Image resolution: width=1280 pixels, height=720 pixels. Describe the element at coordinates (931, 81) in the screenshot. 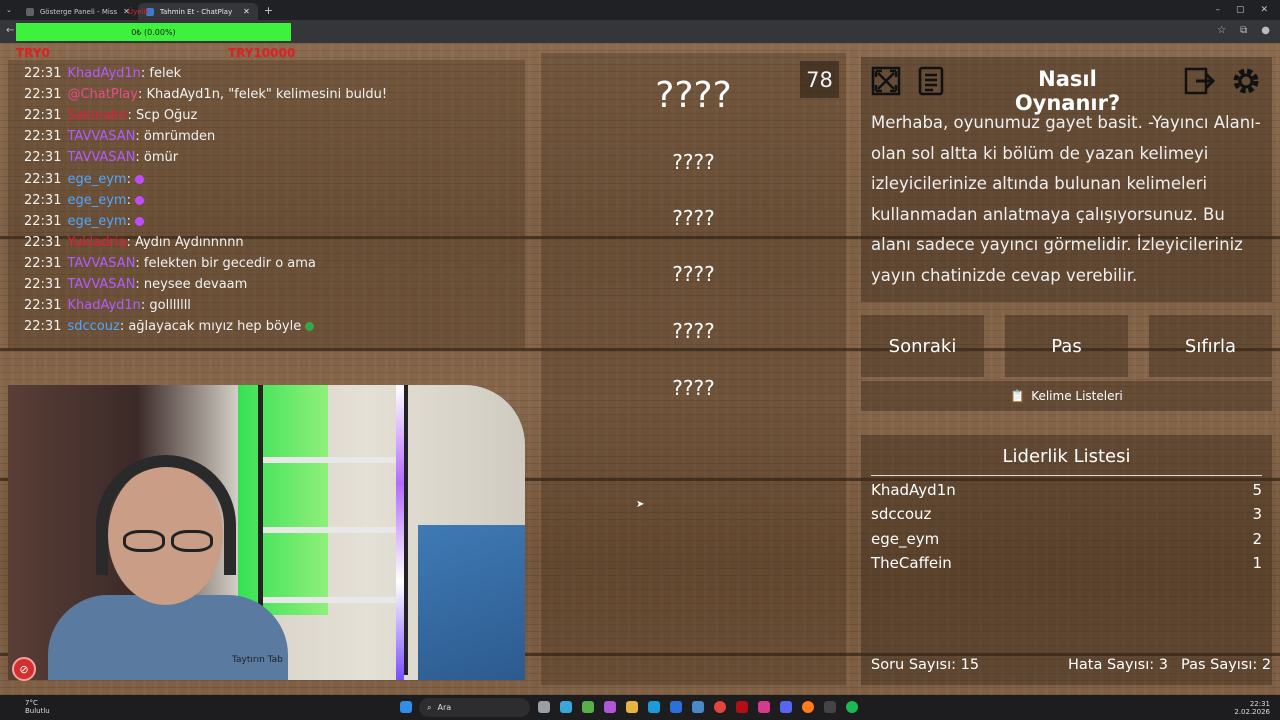

I see `notes-icon` at that location.